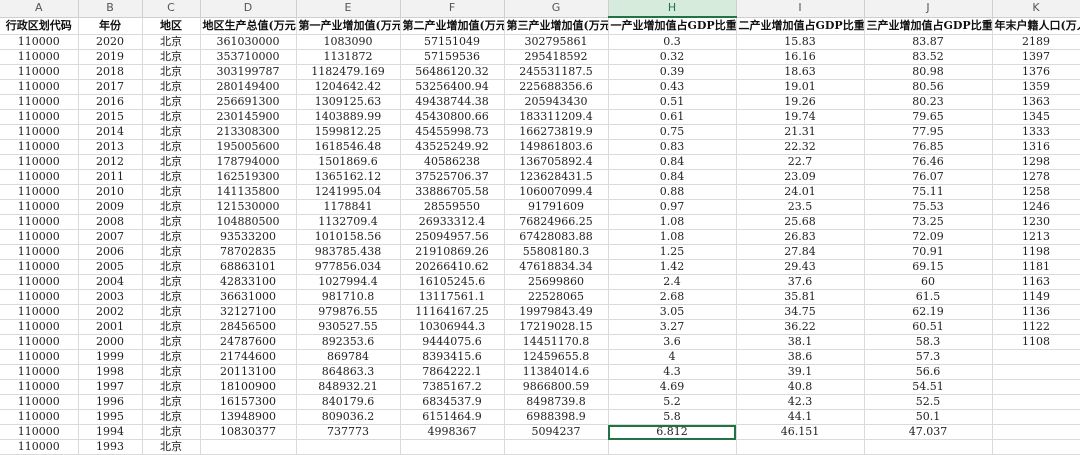 This screenshot has height=455, width=1080. What do you see at coordinates (248, 207) in the screenshot?
I see `table-cell: 121530000` at bounding box center [248, 207].